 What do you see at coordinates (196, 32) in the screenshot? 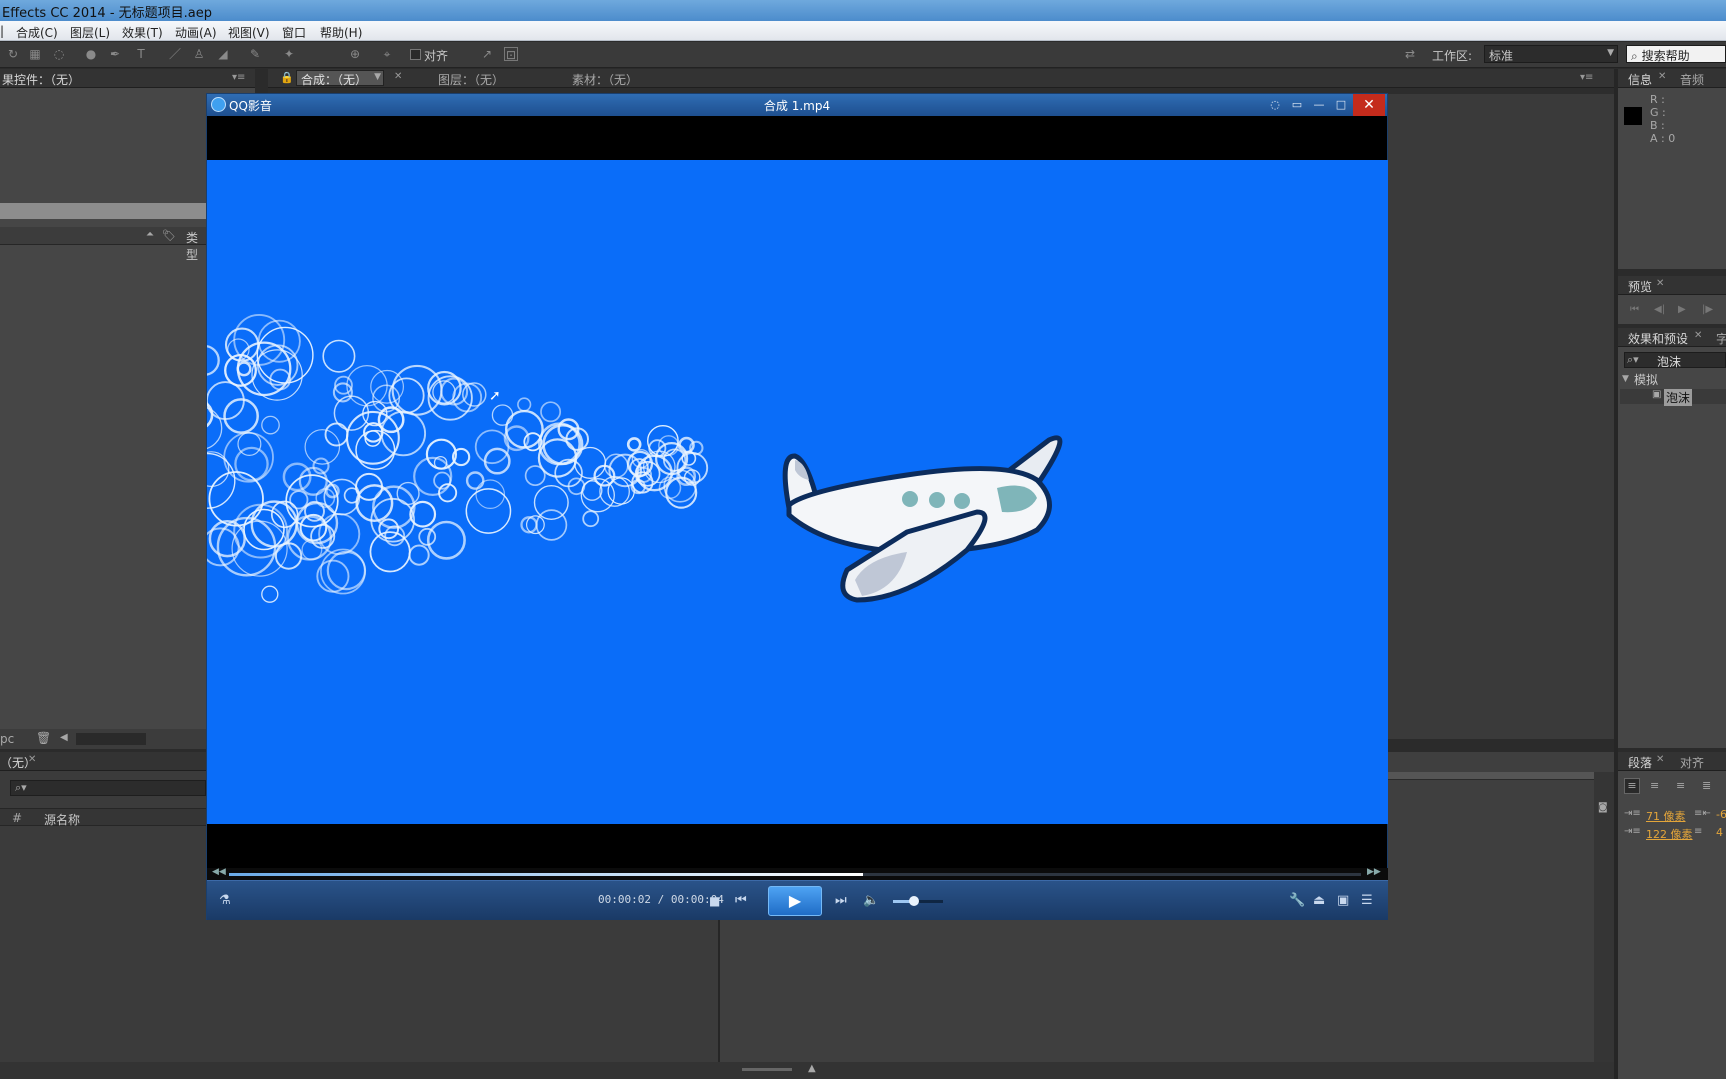
I see `menu-animation: 动画(A)` at bounding box center [196, 32].